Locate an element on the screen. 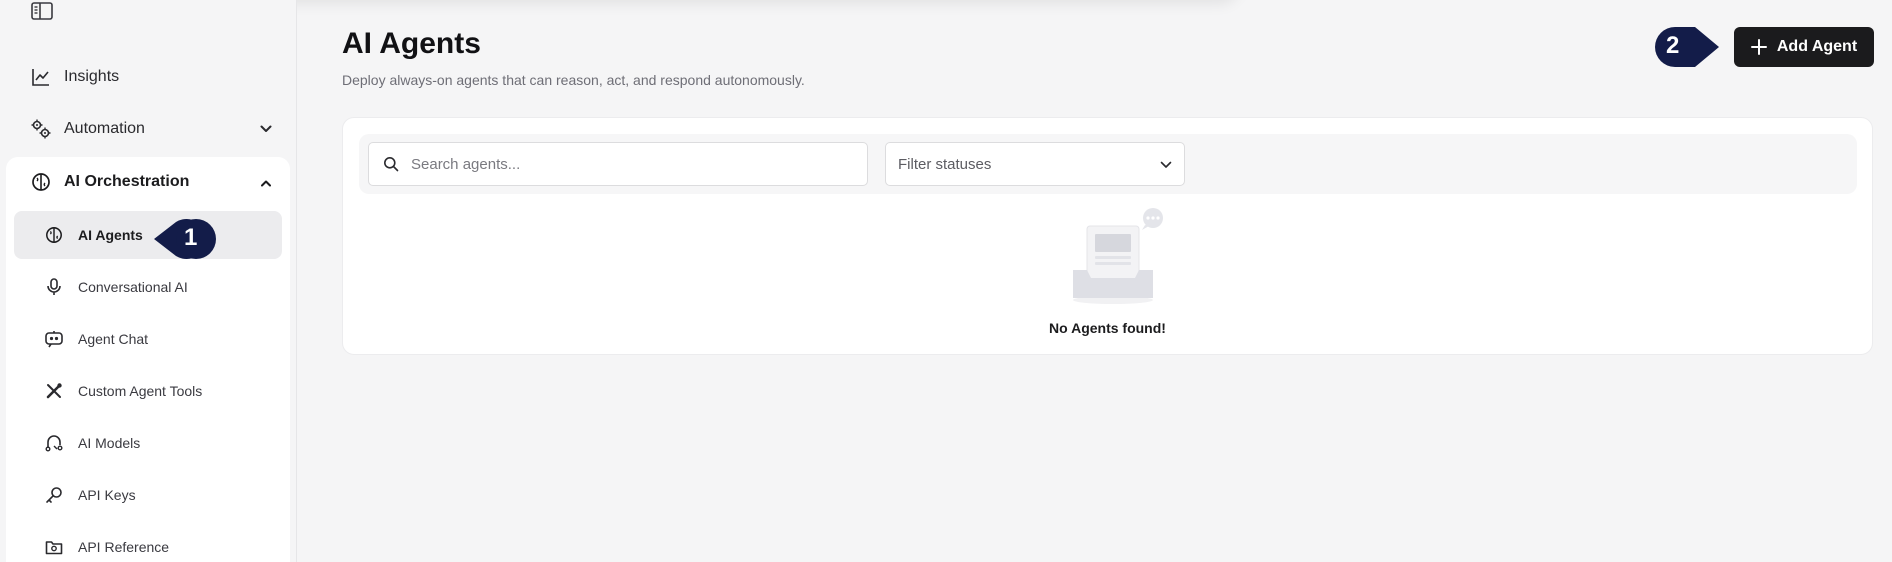 This screenshot has width=1892, height=562. empty-state-message: No Agents found! is located at coordinates (1107, 328).